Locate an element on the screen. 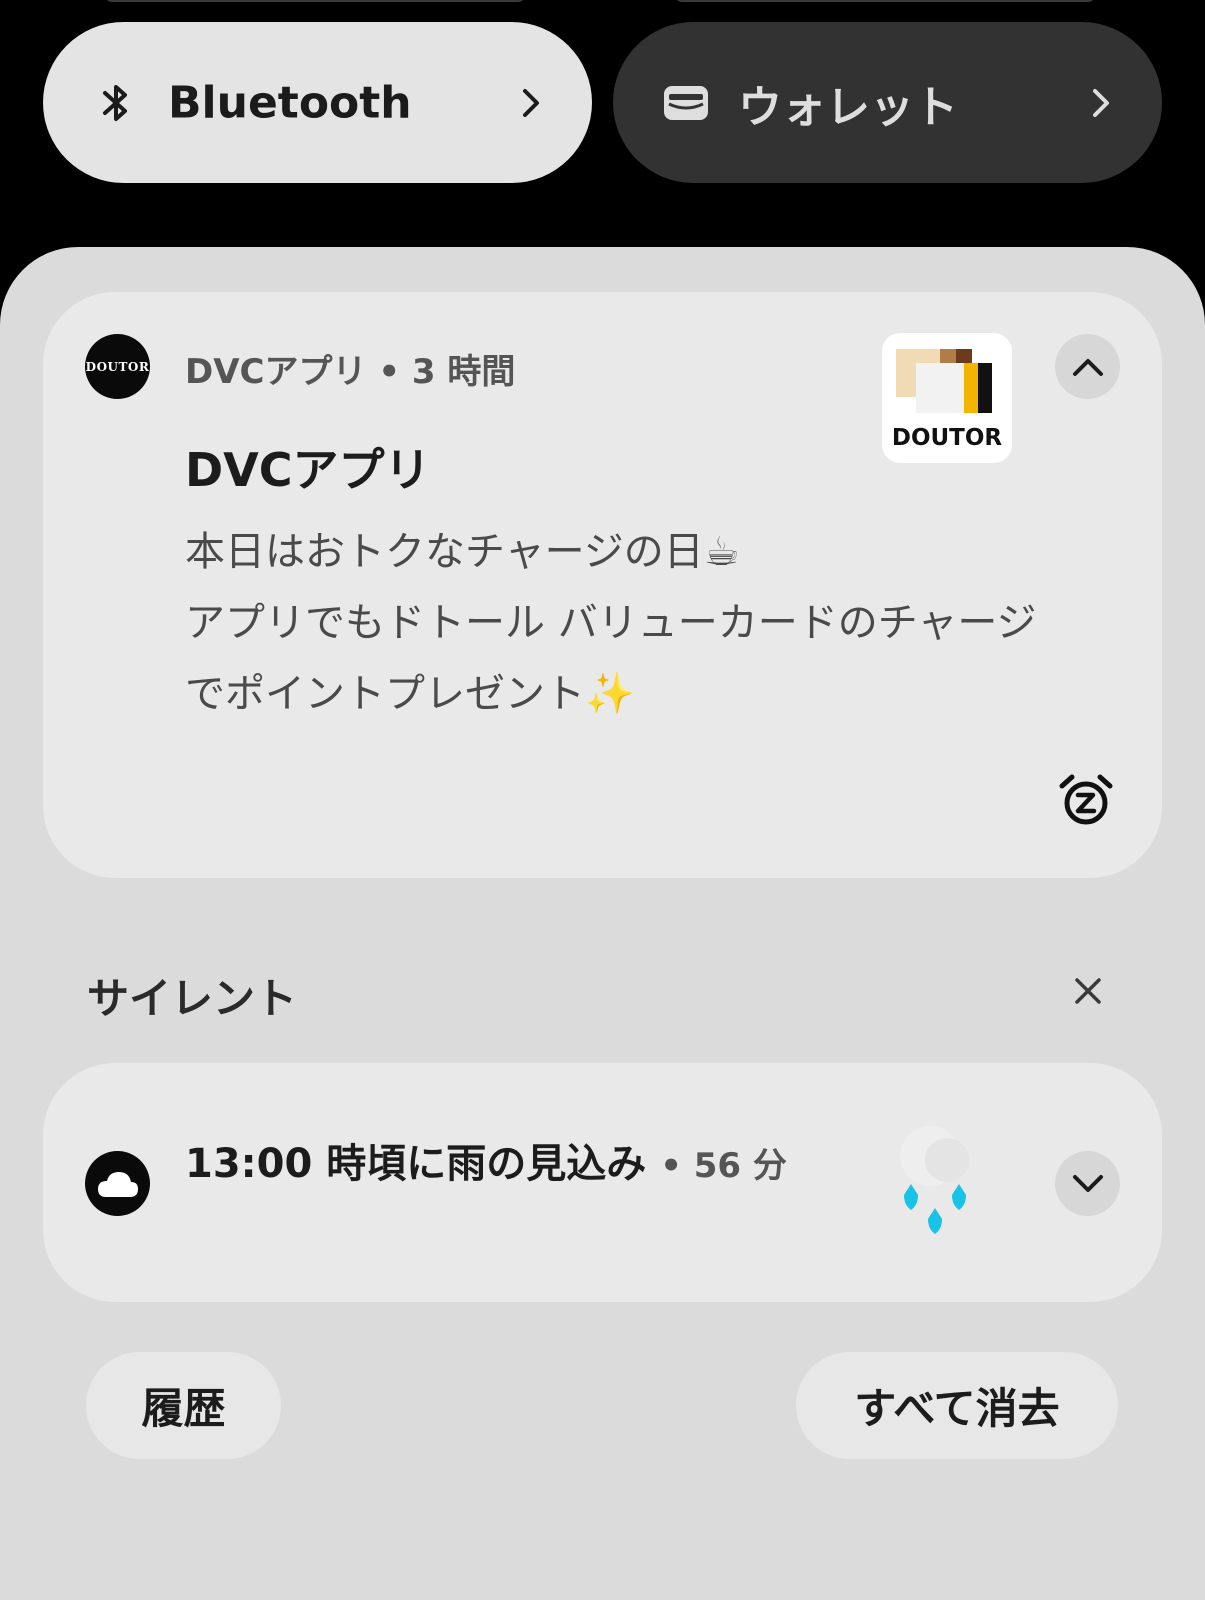 Image resolution: width=1205 pixels, height=1600 pixels. weather-title-text: 13:00 時頃に雨の見込み is located at coordinates (416, 1164).